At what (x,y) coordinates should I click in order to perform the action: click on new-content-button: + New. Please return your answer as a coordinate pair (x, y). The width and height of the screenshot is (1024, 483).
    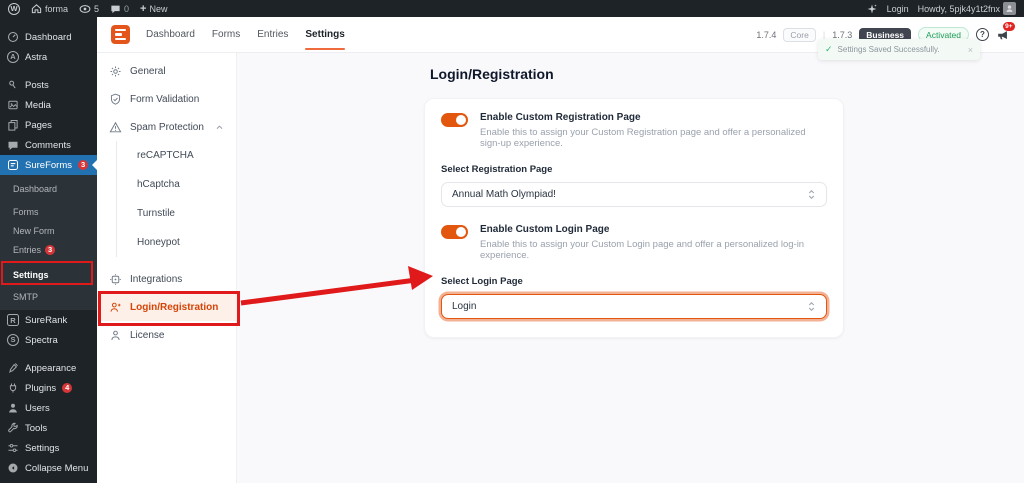
    Looking at the image, I should click on (153, 9).